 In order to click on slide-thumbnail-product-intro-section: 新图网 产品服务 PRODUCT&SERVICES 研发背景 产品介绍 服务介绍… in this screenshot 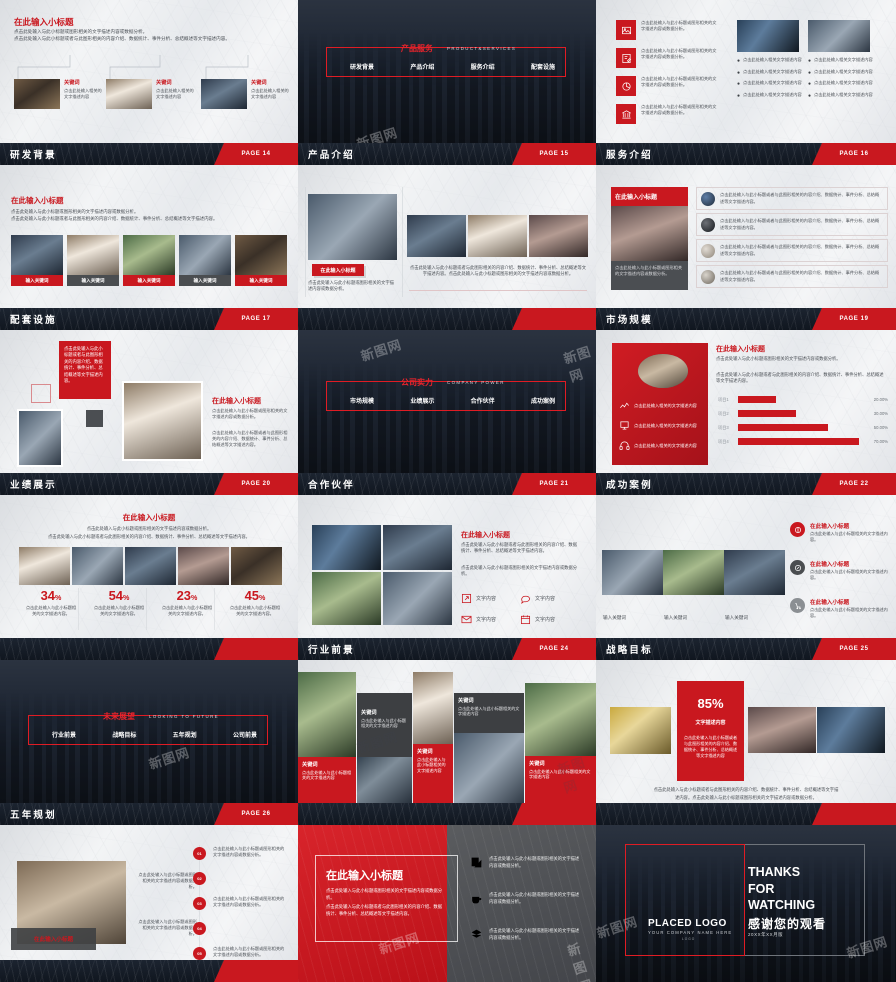, I will do `click(447, 82)`.